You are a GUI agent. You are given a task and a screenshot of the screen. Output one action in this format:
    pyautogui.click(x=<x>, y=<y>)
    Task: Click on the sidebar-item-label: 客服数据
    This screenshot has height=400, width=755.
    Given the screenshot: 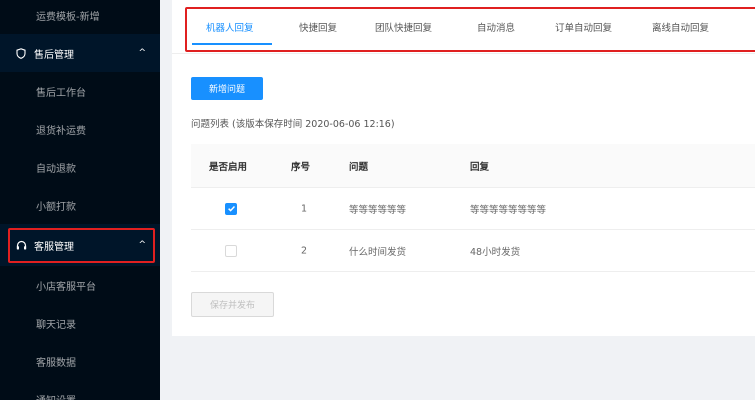 What is the action you would take?
    pyautogui.click(x=56, y=363)
    